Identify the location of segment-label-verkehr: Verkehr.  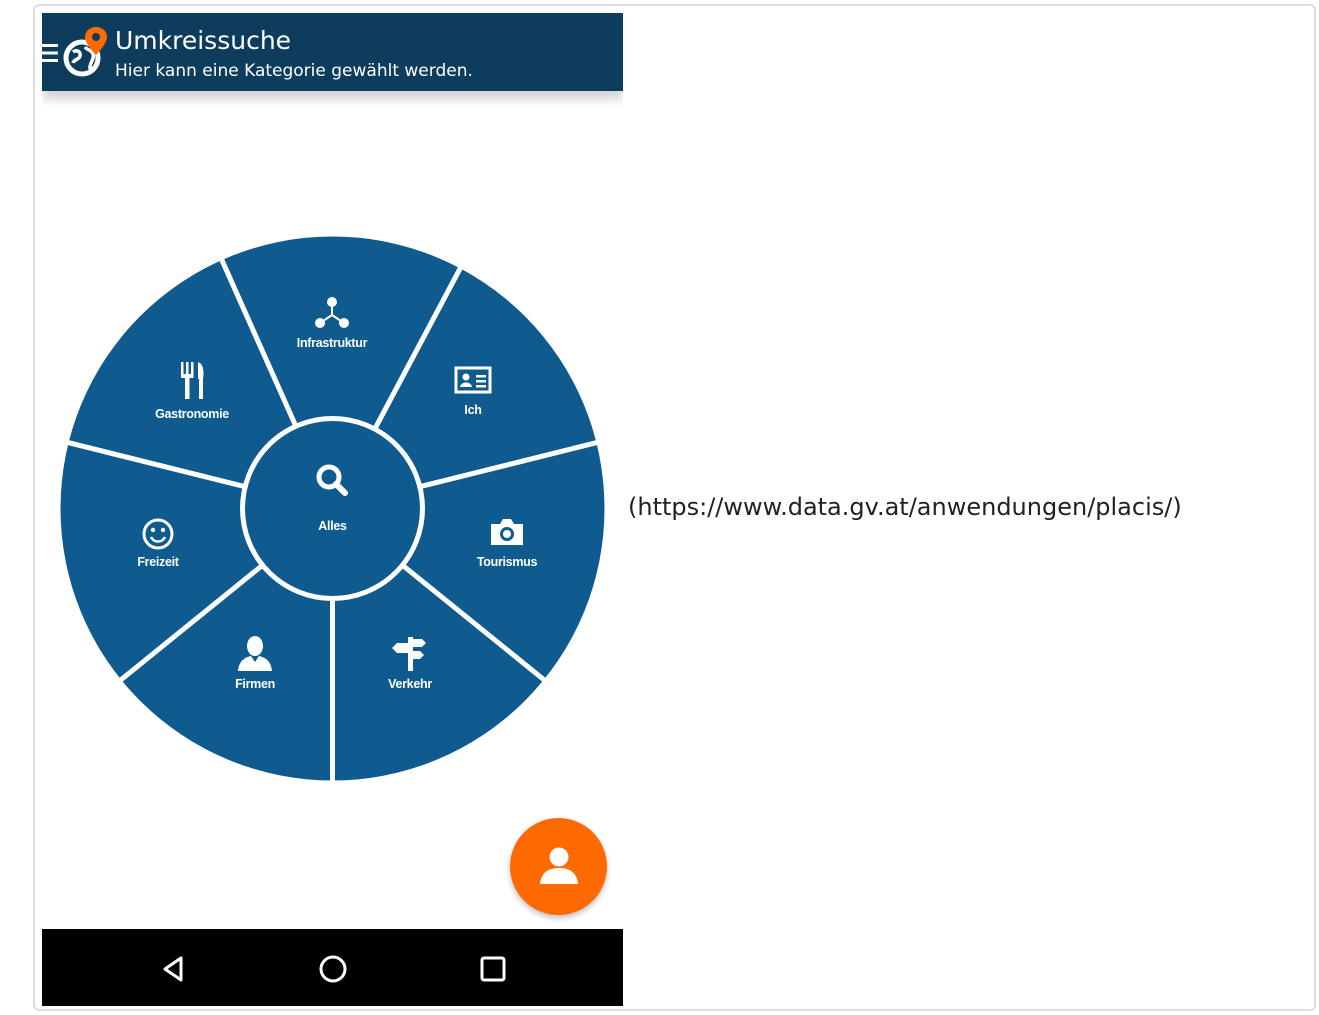
(410, 684).